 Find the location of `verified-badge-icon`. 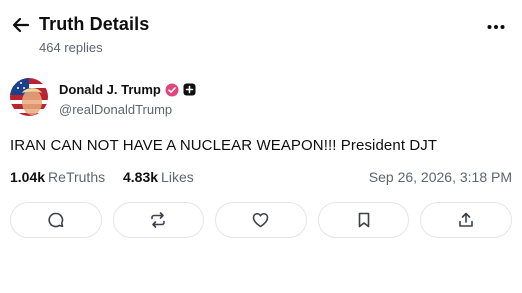

verified-badge-icon is located at coordinates (172, 89).